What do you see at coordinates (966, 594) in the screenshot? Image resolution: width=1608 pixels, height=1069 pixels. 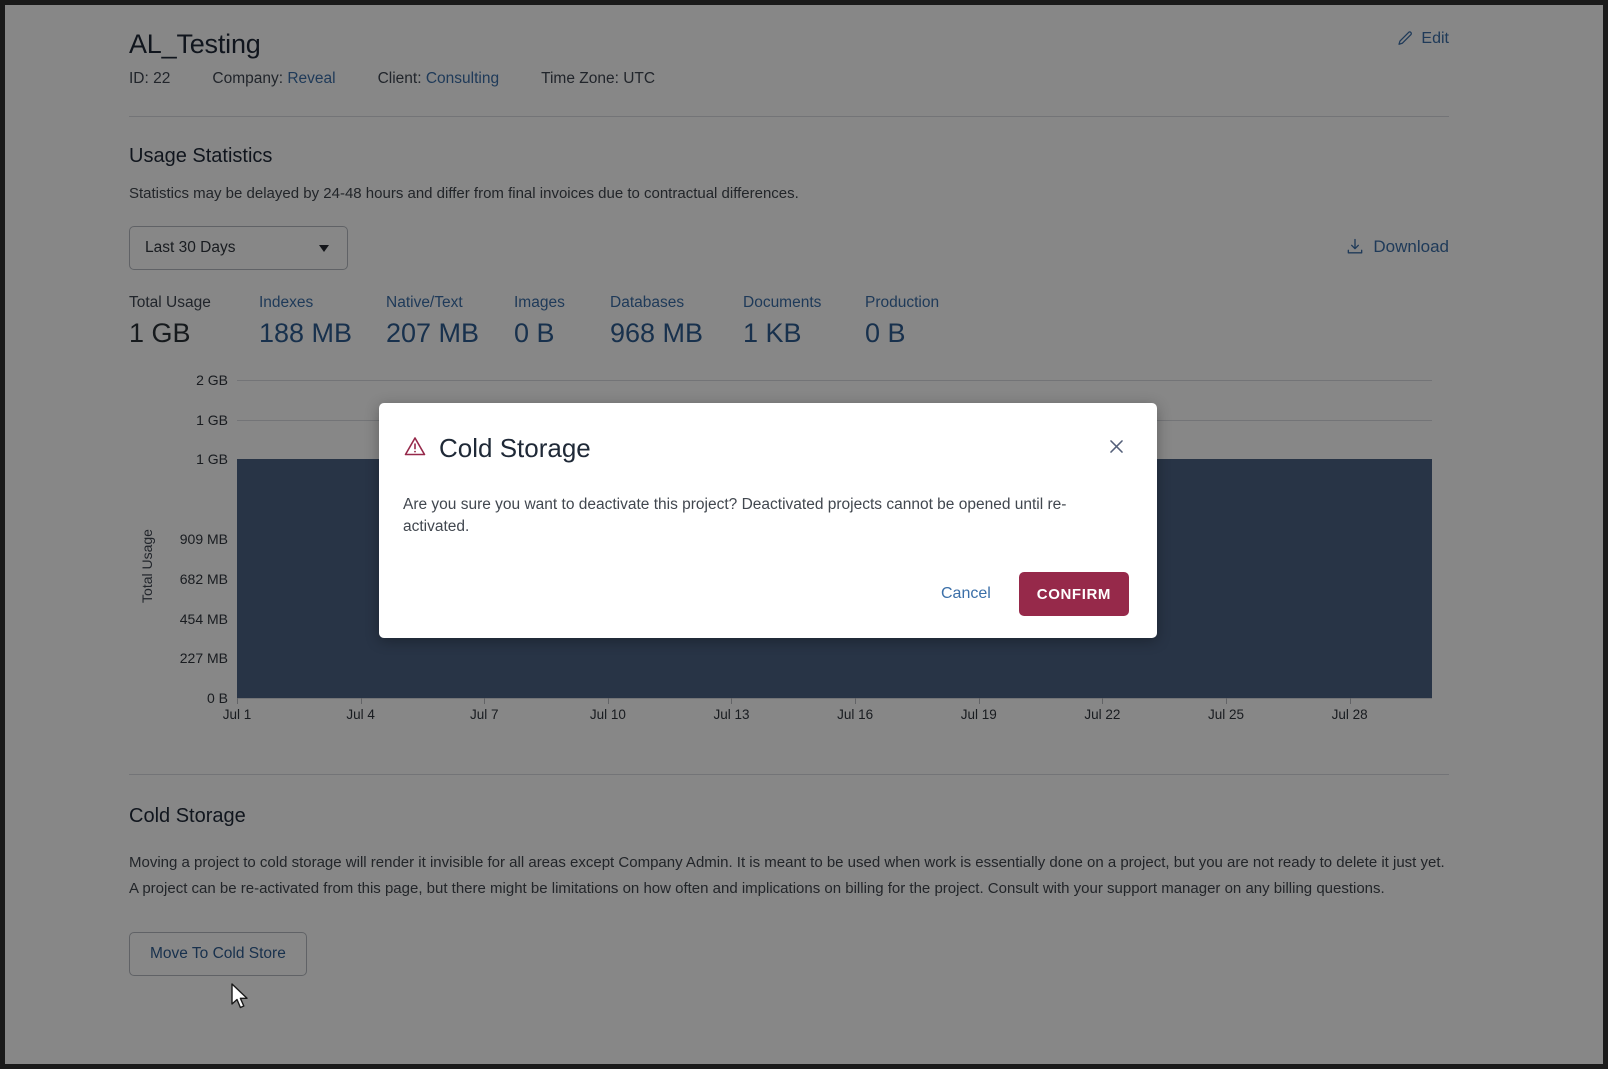 I see `cancel-button: Cancel` at bounding box center [966, 594].